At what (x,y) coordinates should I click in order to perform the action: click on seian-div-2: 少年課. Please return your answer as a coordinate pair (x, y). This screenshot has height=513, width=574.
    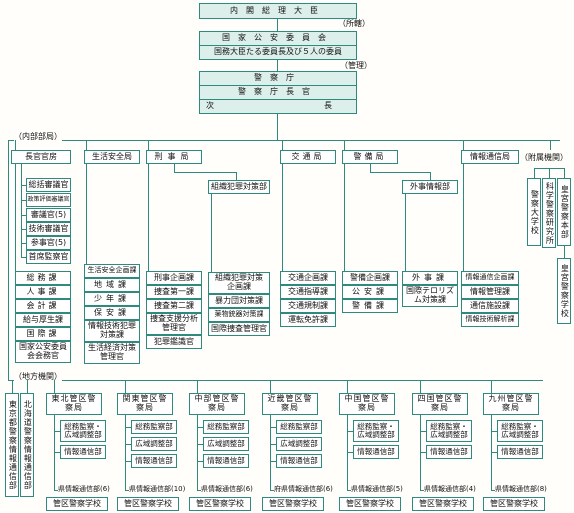
    Looking at the image, I should click on (112, 299).